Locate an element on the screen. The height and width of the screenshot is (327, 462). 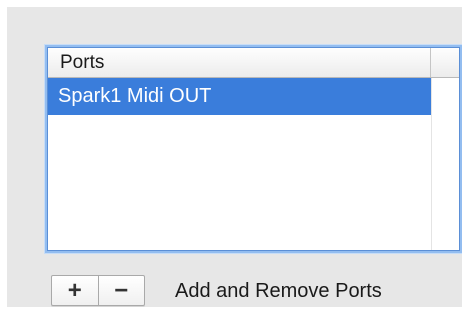
add-remove-caption: Add and Remove Ports is located at coordinates (278, 291).